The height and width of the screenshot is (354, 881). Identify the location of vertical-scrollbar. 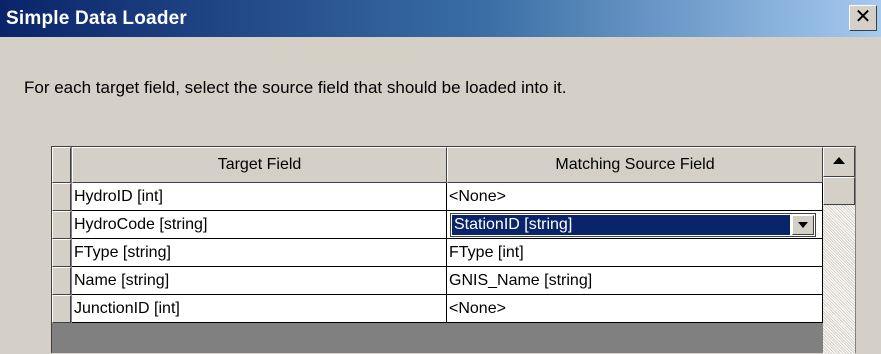
(839, 250).